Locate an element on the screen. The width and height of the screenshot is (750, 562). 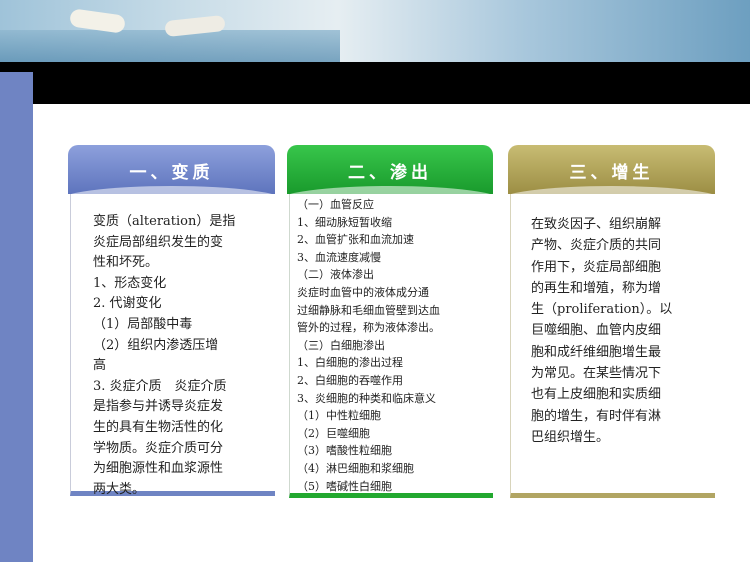
text-line: 1、形态变化 is located at coordinates (130, 283).